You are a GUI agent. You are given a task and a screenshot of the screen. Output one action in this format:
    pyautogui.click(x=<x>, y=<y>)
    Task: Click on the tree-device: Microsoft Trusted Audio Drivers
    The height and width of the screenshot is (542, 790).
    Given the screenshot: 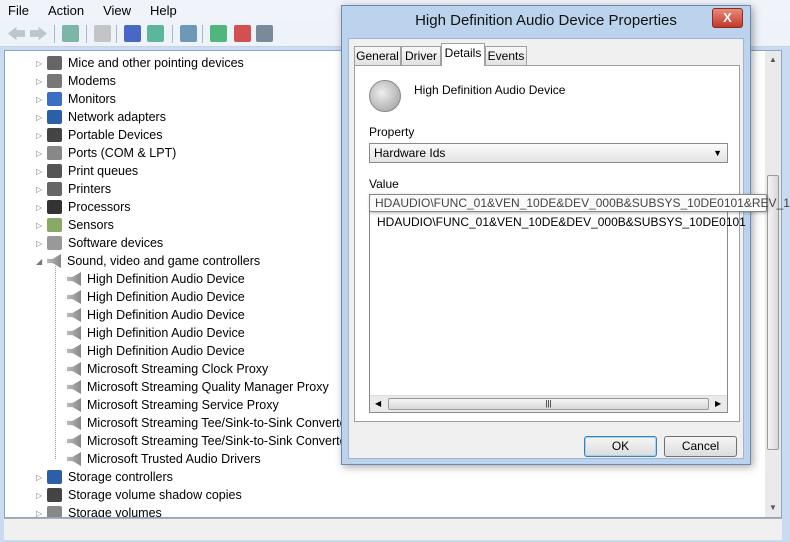 What is the action you would take?
    pyautogui.click(x=164, y=459)
    